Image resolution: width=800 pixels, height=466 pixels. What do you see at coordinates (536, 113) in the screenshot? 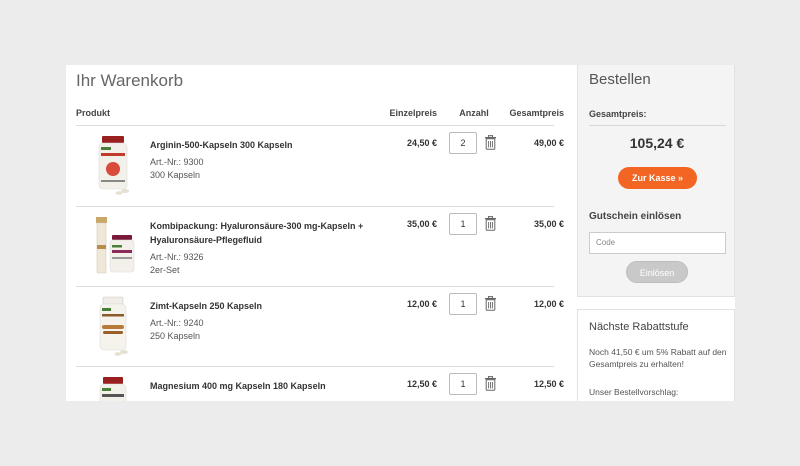
I see `header-total-price: Gesamtpreis` at bounding box center [536, 113].